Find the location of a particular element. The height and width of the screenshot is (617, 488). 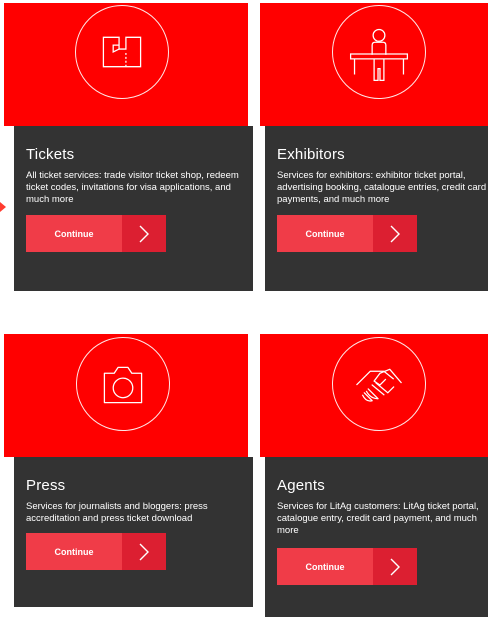

card-title: Exhibitors is located at coordinates (311, 154).